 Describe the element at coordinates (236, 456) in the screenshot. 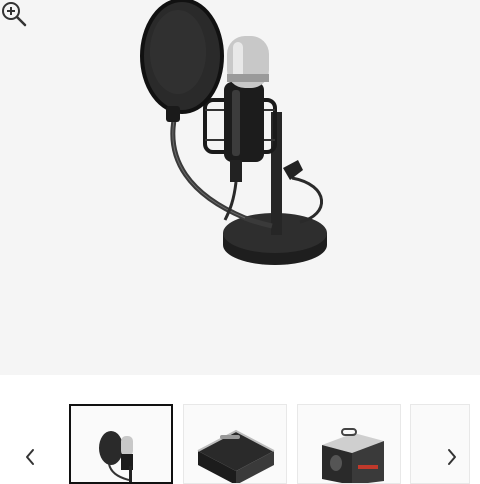

I see `carry-case-thumbnail` at that location.